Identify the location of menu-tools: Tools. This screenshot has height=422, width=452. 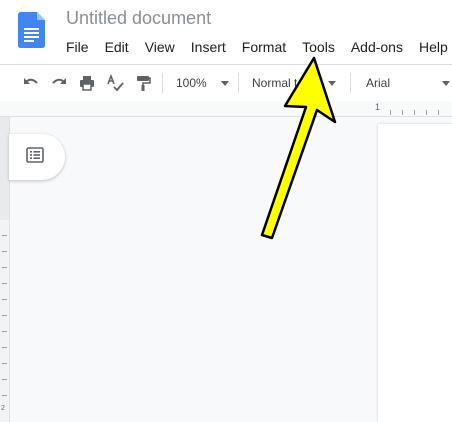
(318, 47).